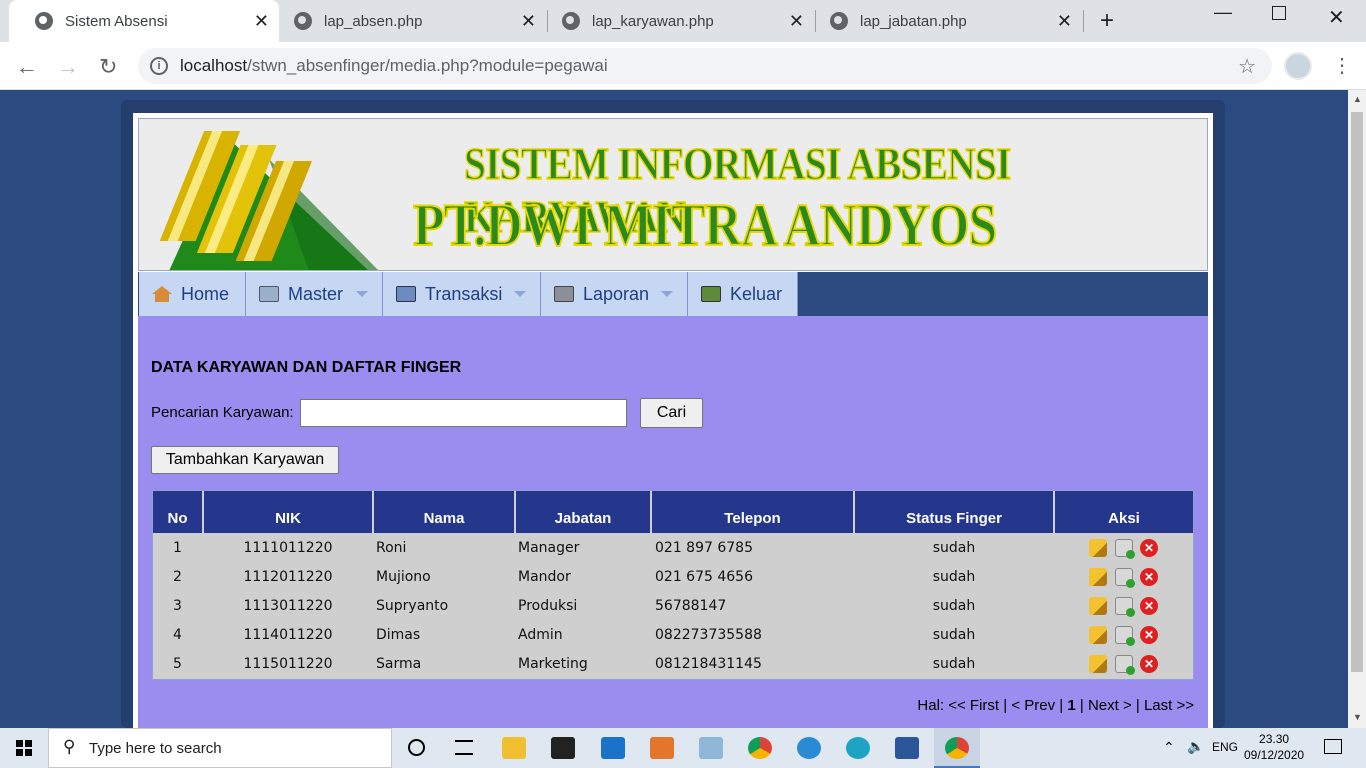 The height and width of the screenshot is (768, 1366). I want to click on info-icon: i, so click(159, 66).